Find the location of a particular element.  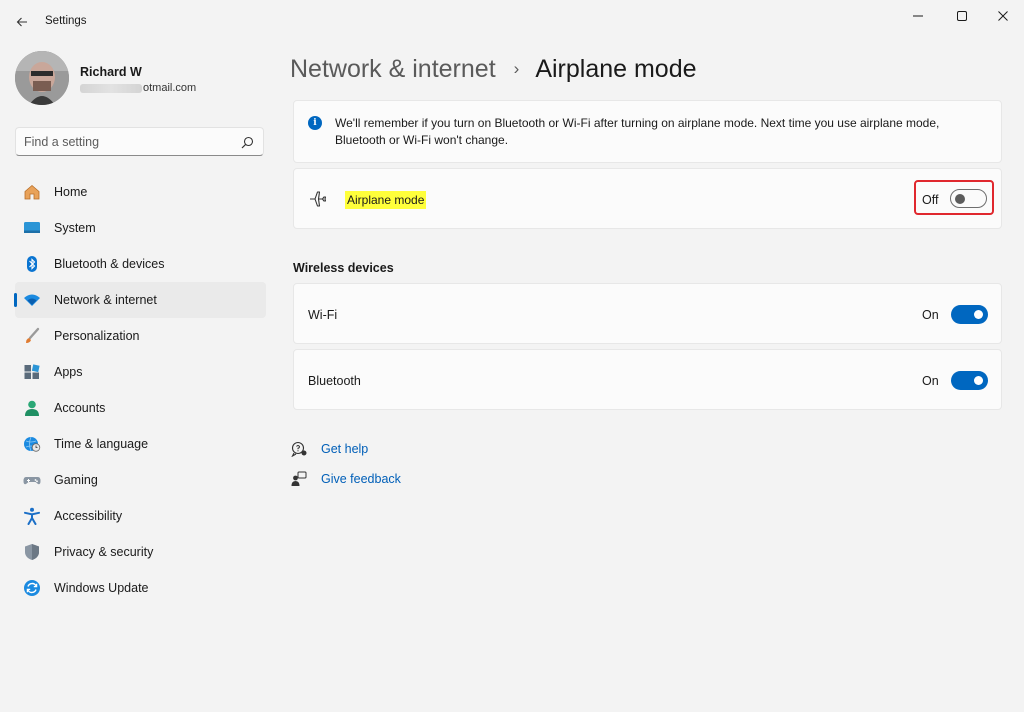

chevron-right-icon: › is located at coordinates (516, 68).